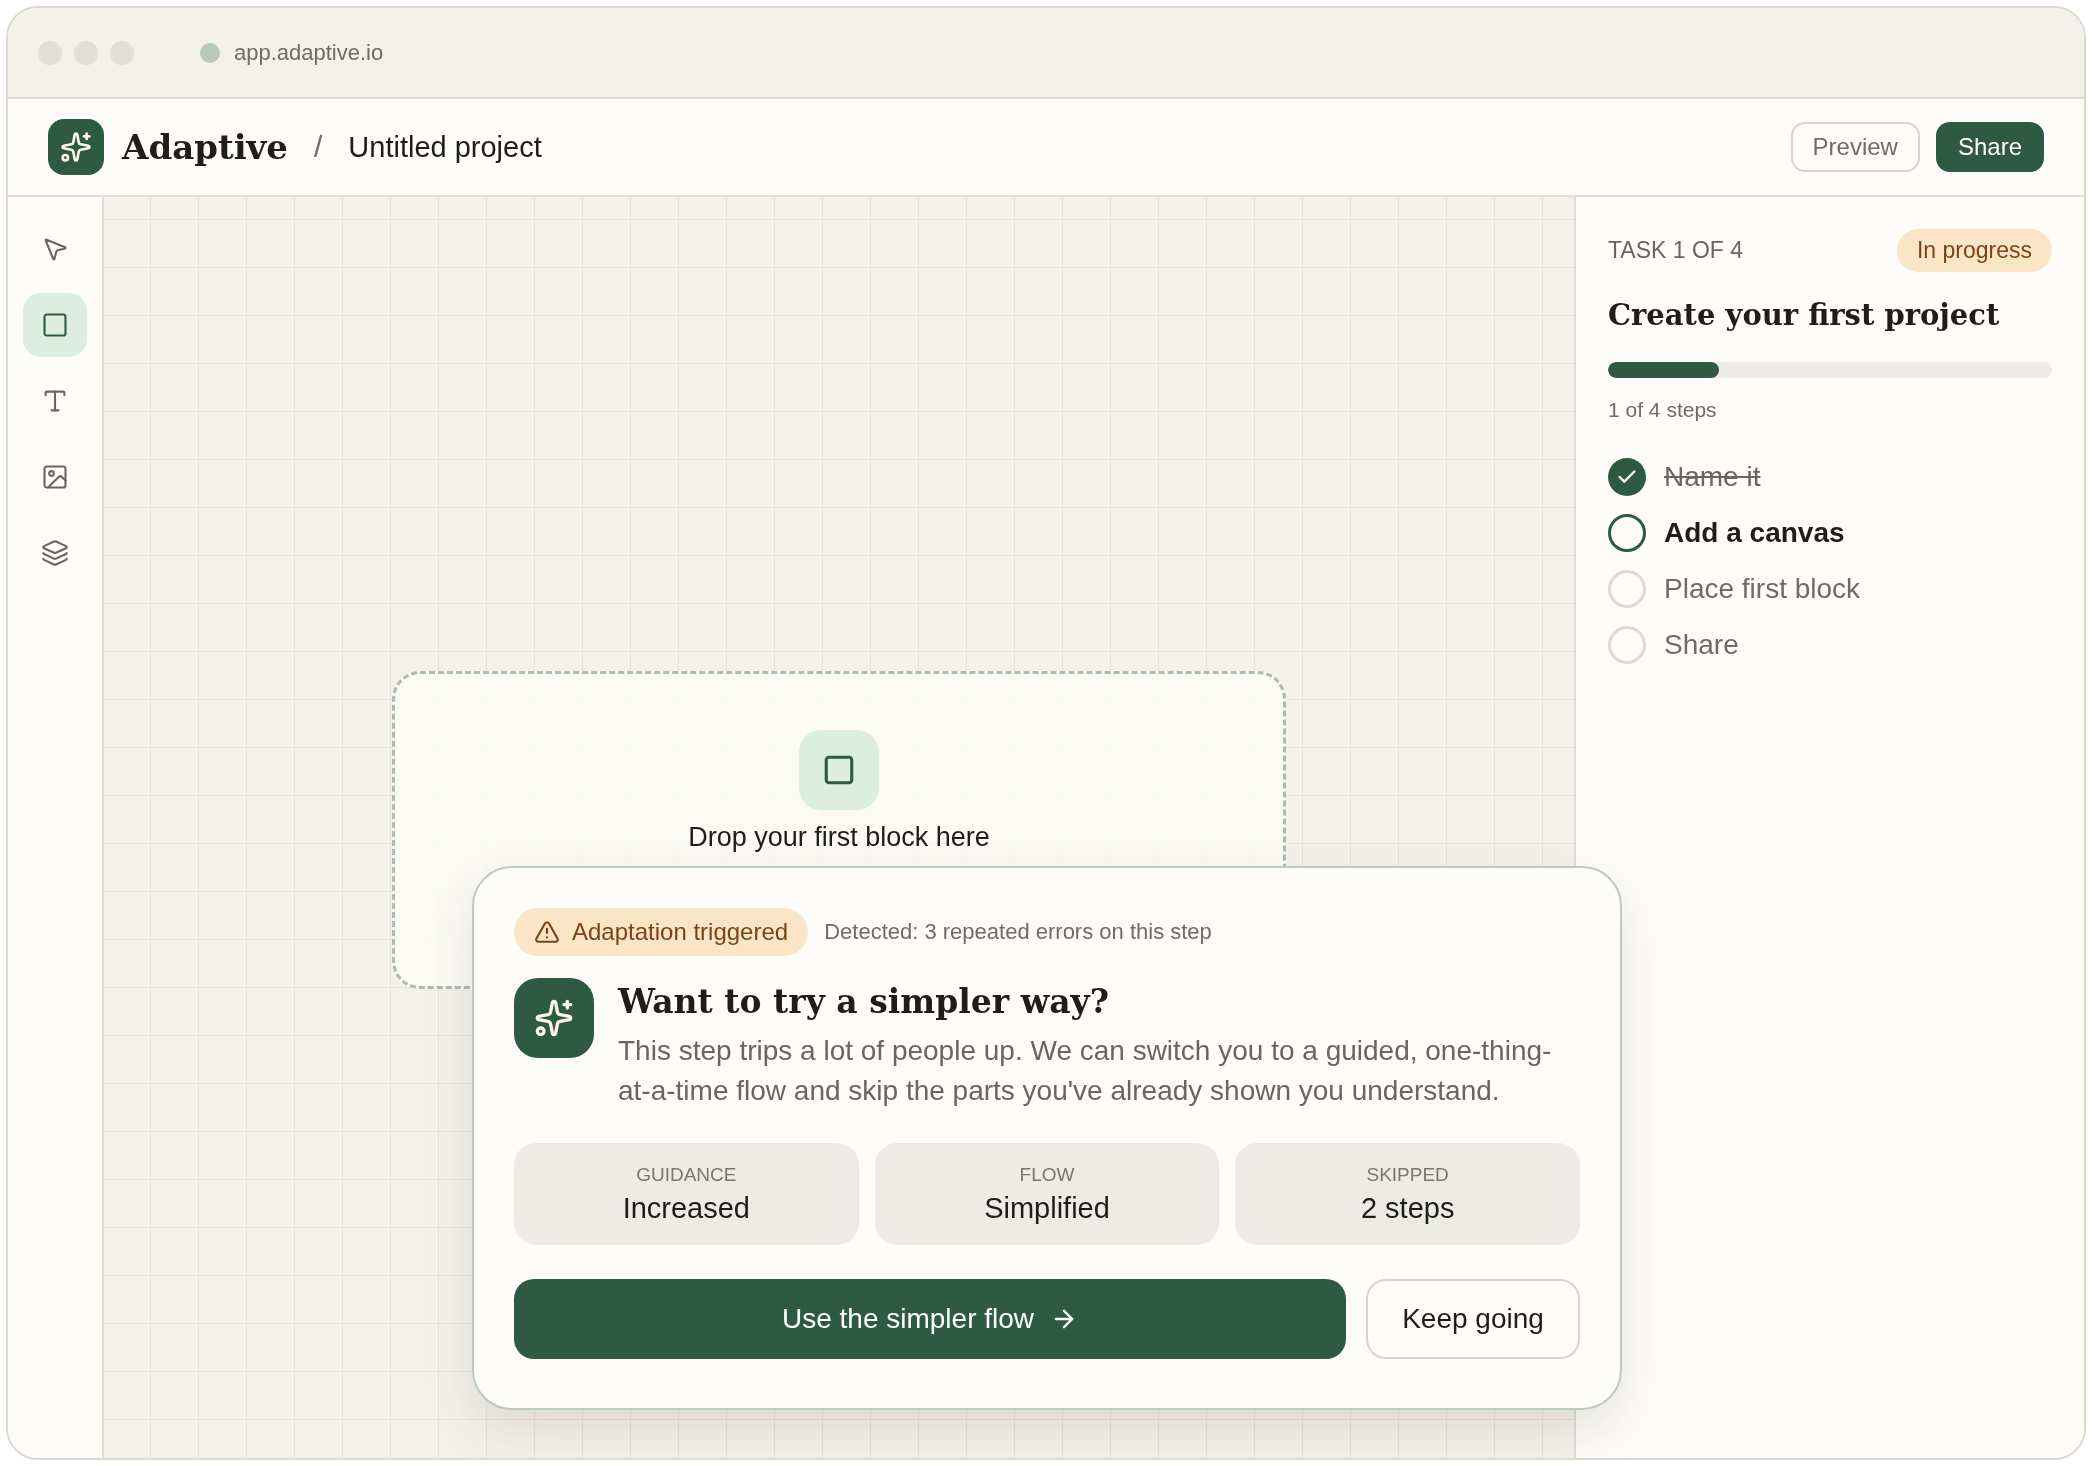 Image resolution: width=2092 pixels, height=1466 pixels. I want to click on step-label: Share, so click(1701, 645).